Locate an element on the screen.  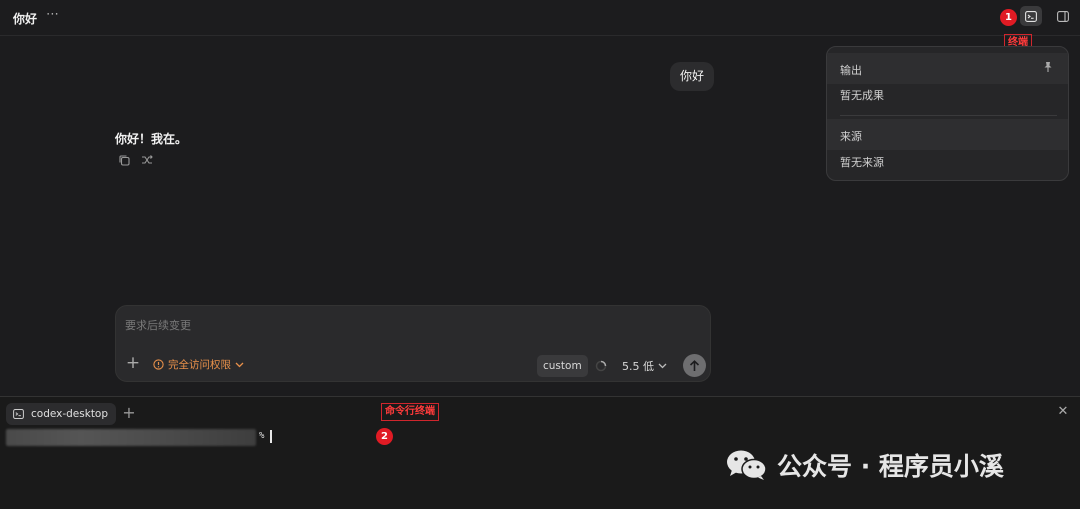
pin-icon is located at coordinates (1048, 67).